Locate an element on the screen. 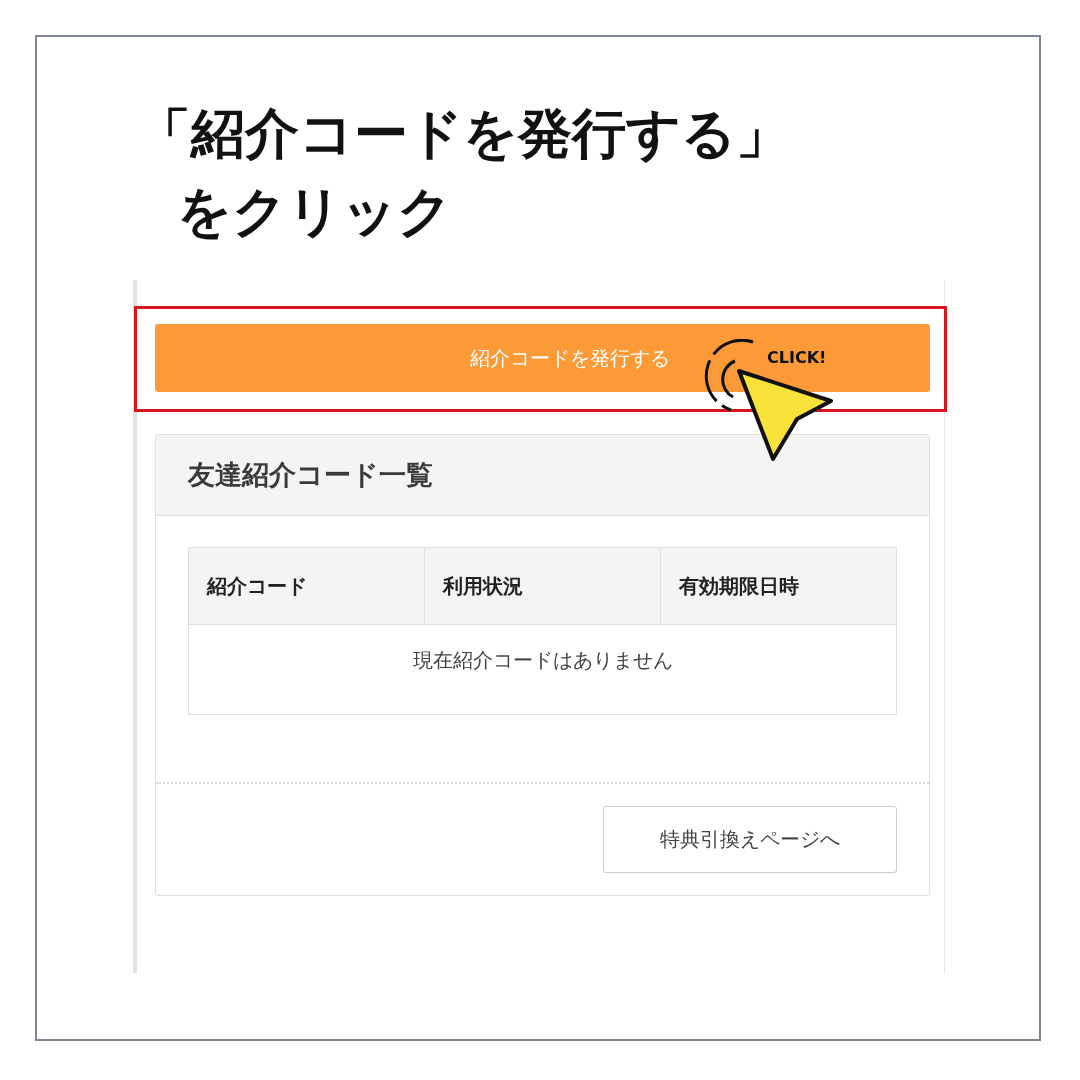  click-label: CLICK! is located at coordinates (797, 357).